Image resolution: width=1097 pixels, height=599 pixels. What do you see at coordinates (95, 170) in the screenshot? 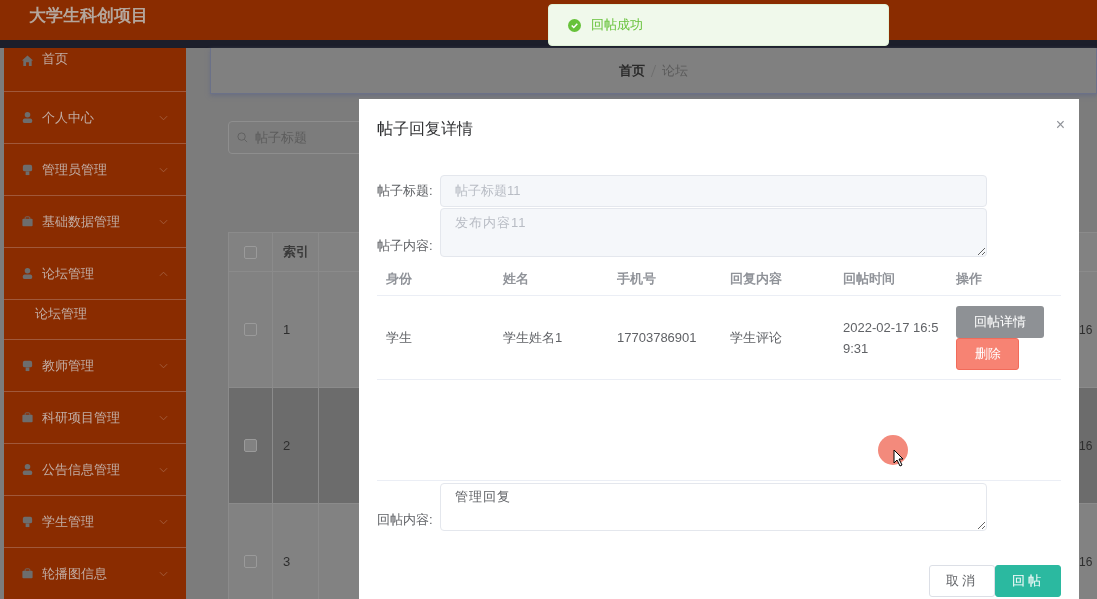
I see `sidebar-item: 管理员管理` at bounding box center [95, 170].